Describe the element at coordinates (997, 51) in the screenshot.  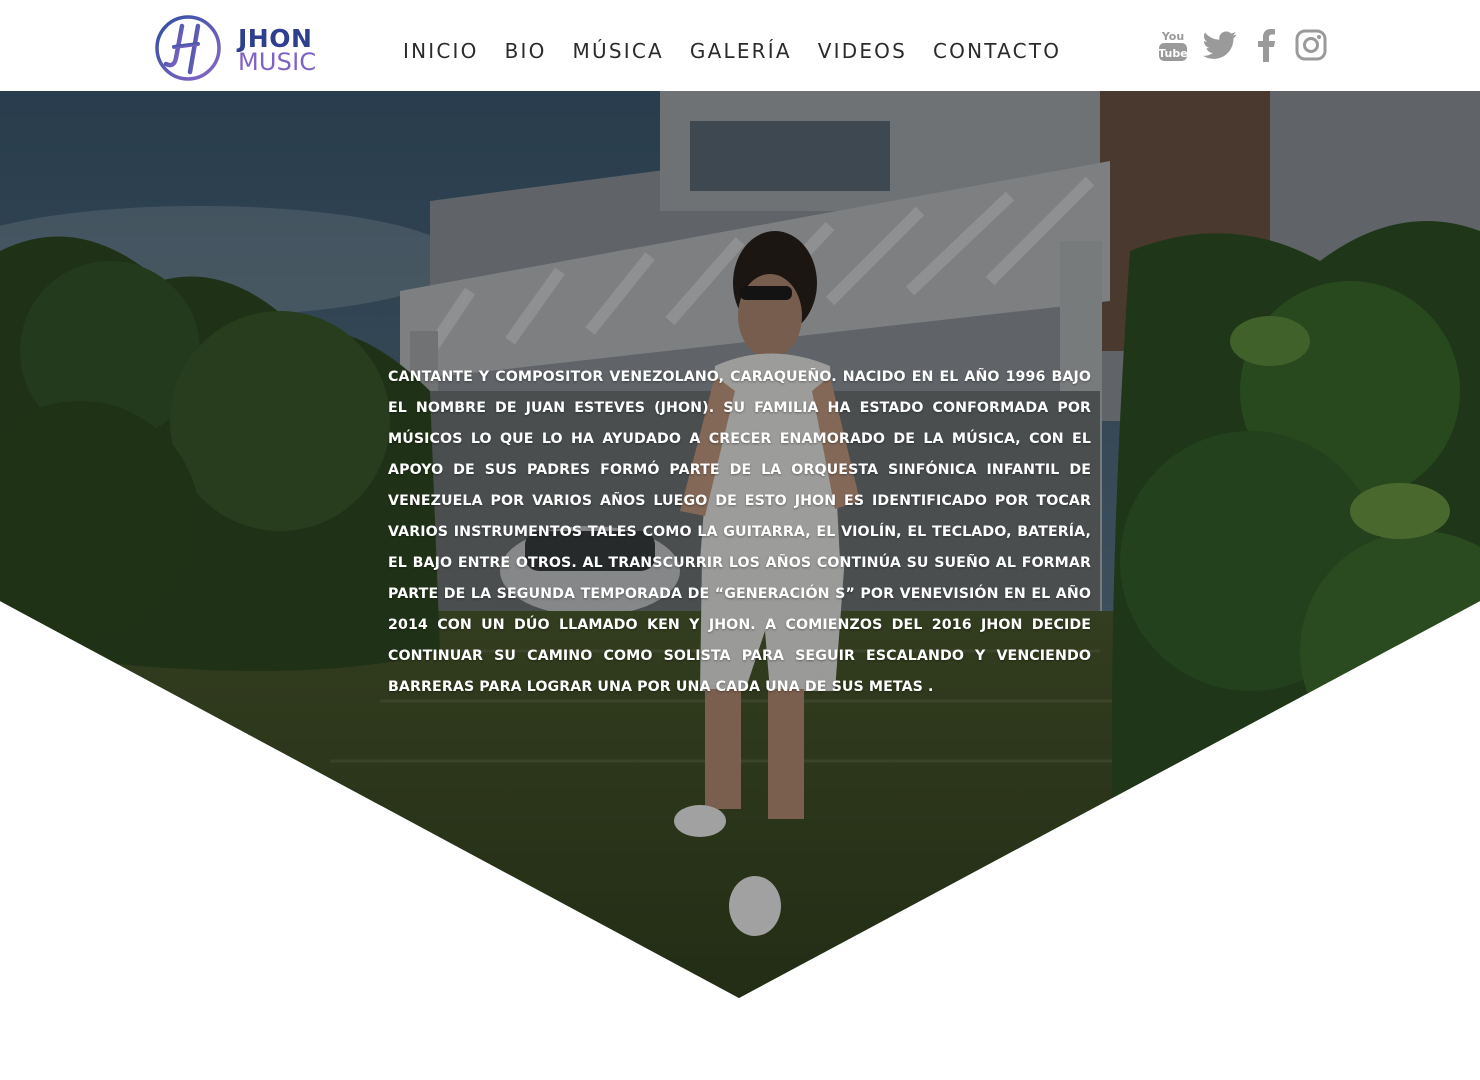
I see `nav-item-contacto: CONTACTO` at that location.